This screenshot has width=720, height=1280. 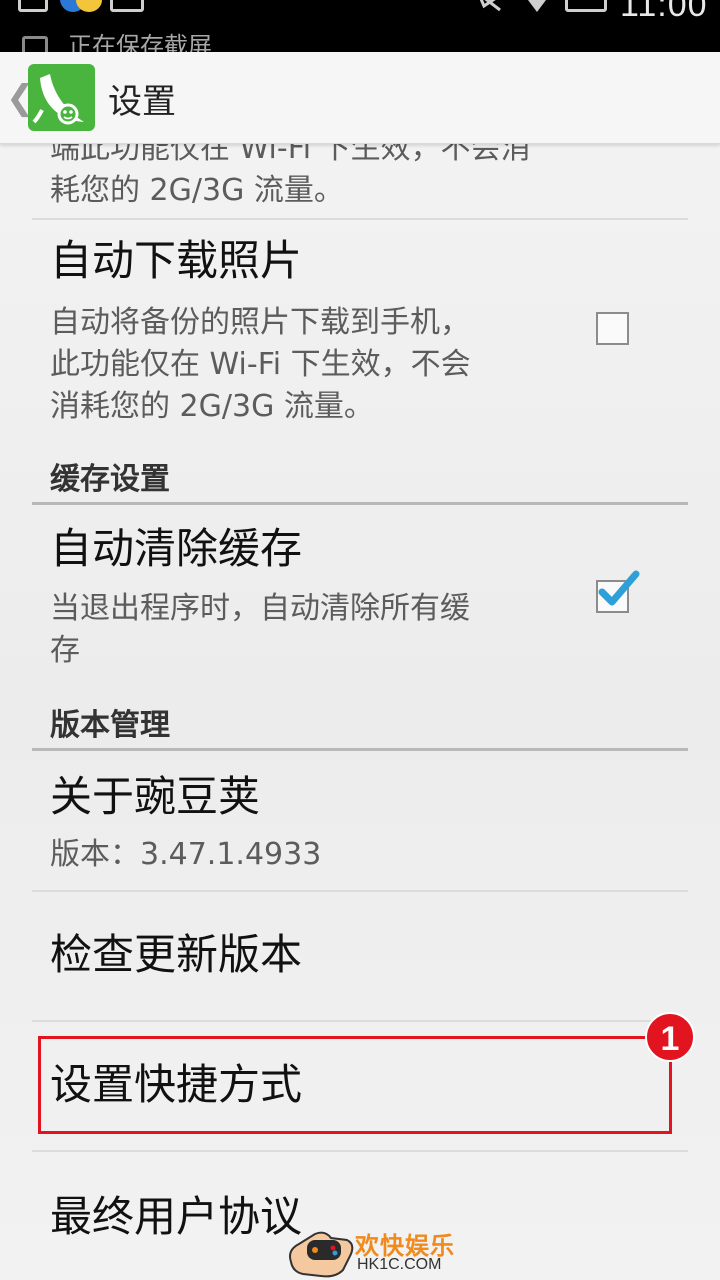 What do you see at coordinates (127, 6) in the screenshot?
I see `image-icon` at bounding box center [127, 6].